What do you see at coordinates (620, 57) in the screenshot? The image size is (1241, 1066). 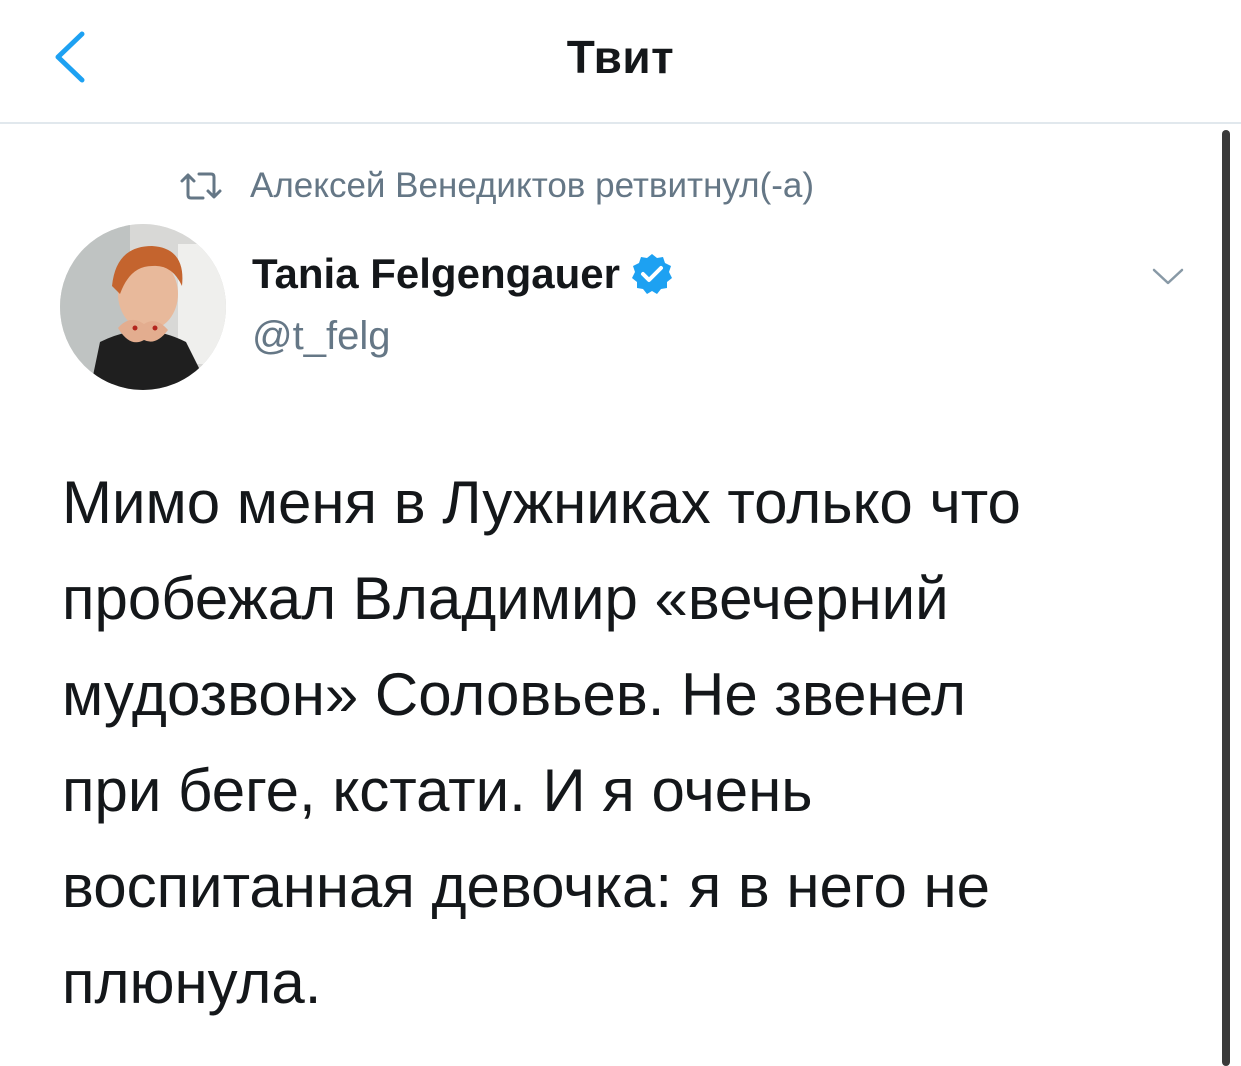 I see `page-title: Твит` at bounding box center [620, 57].